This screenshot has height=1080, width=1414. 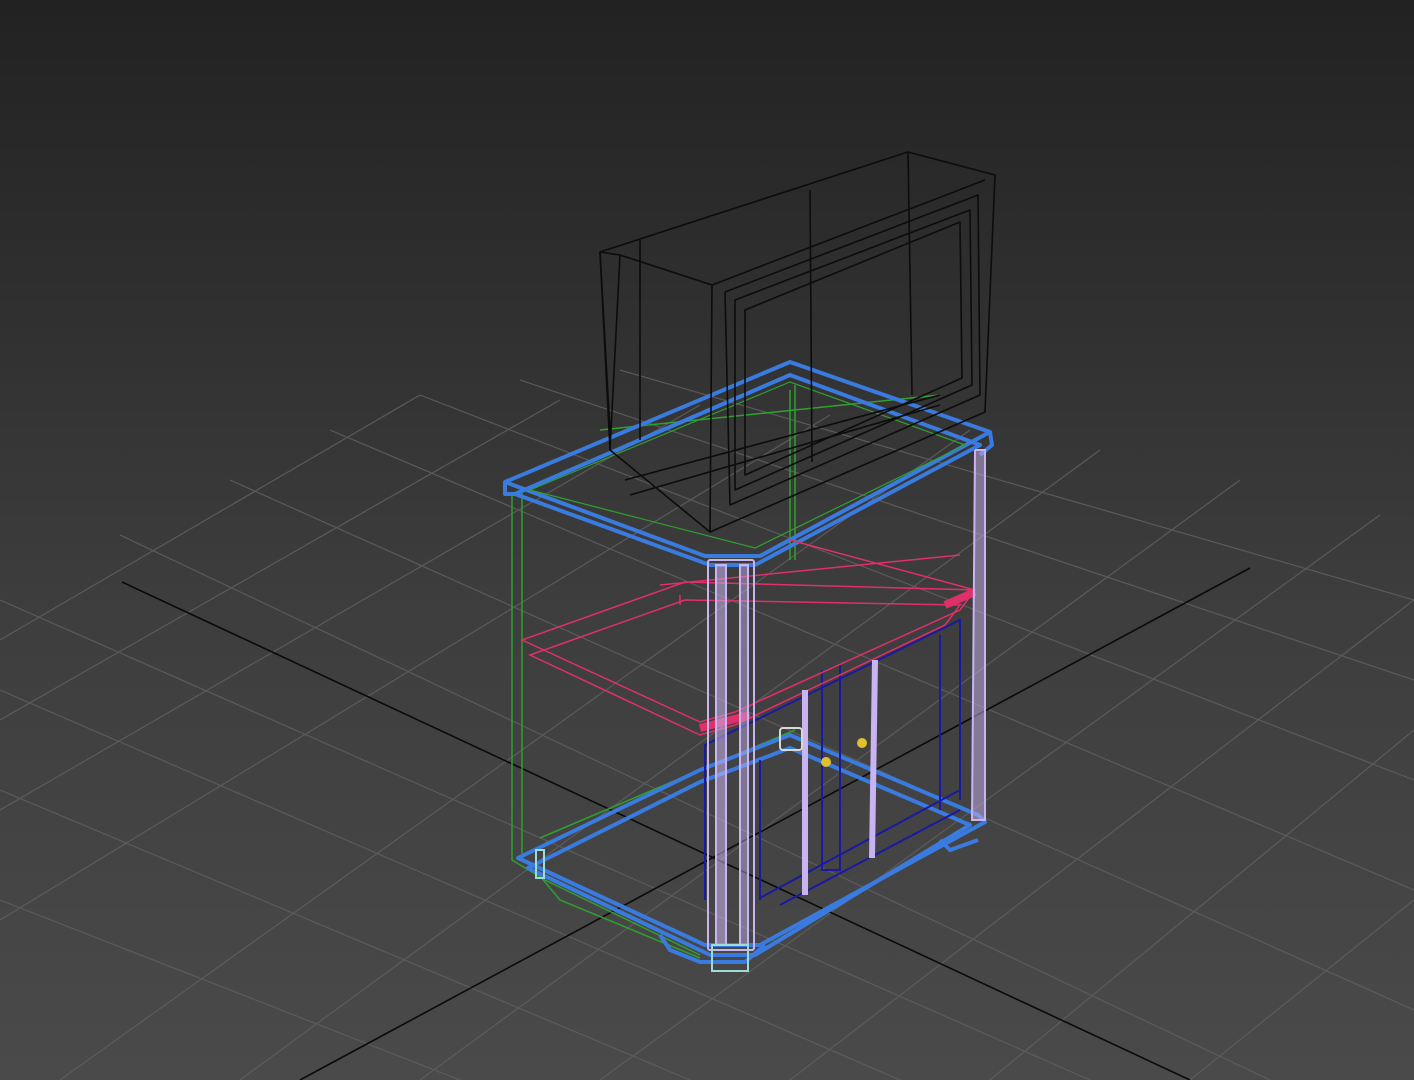 What do you see at coordinates (797, 342) in the screenshot?
I see `tv-wireframe` at bounding box center [797, 342].